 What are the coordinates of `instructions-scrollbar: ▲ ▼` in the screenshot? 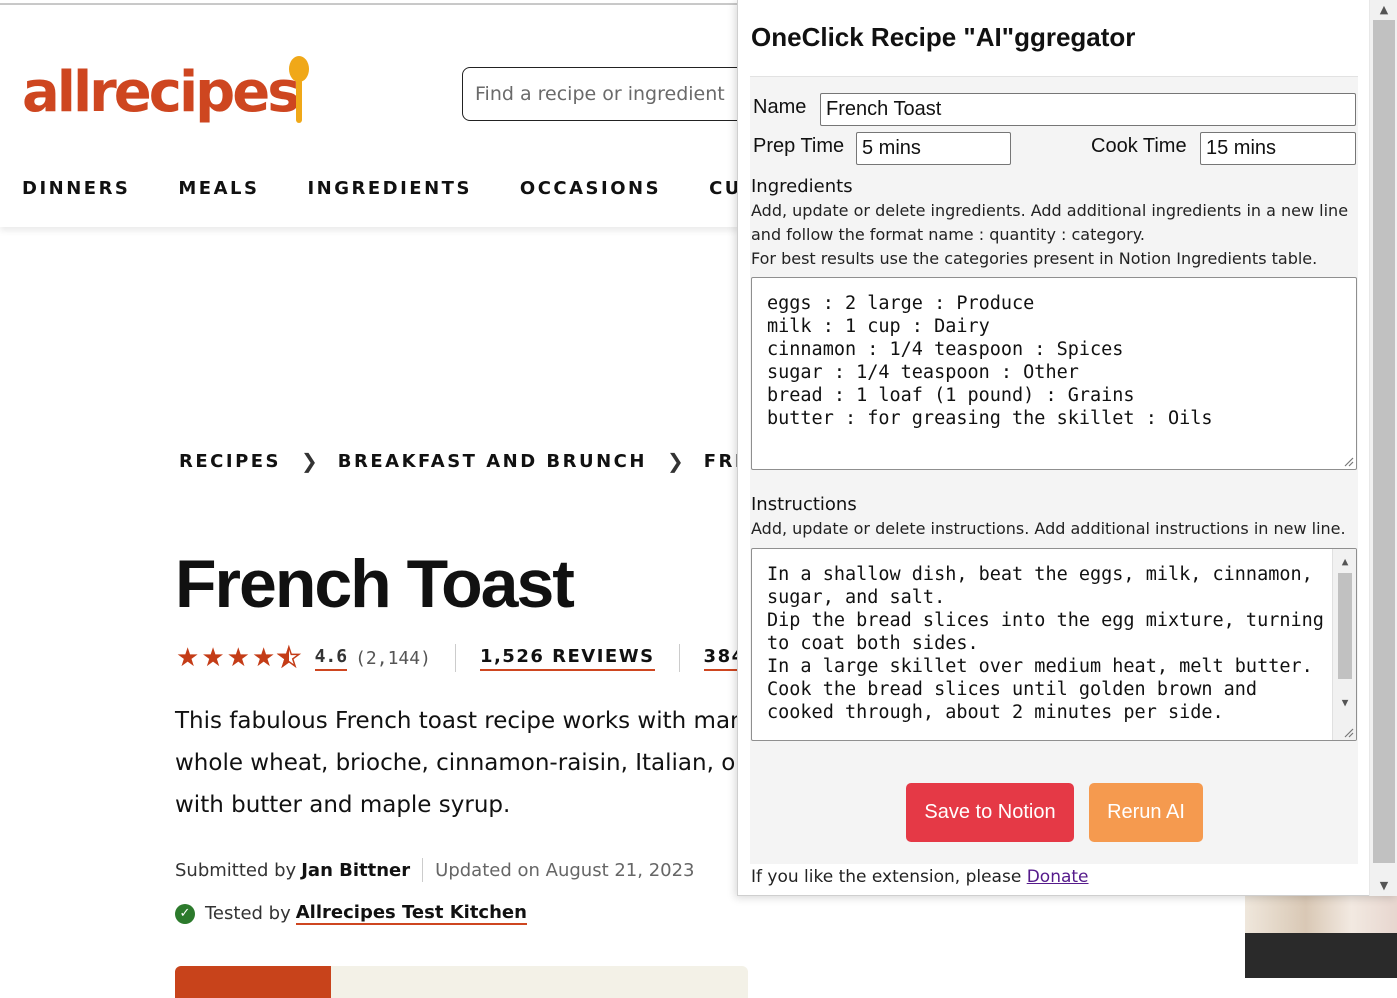 It's located at (1344, 644).